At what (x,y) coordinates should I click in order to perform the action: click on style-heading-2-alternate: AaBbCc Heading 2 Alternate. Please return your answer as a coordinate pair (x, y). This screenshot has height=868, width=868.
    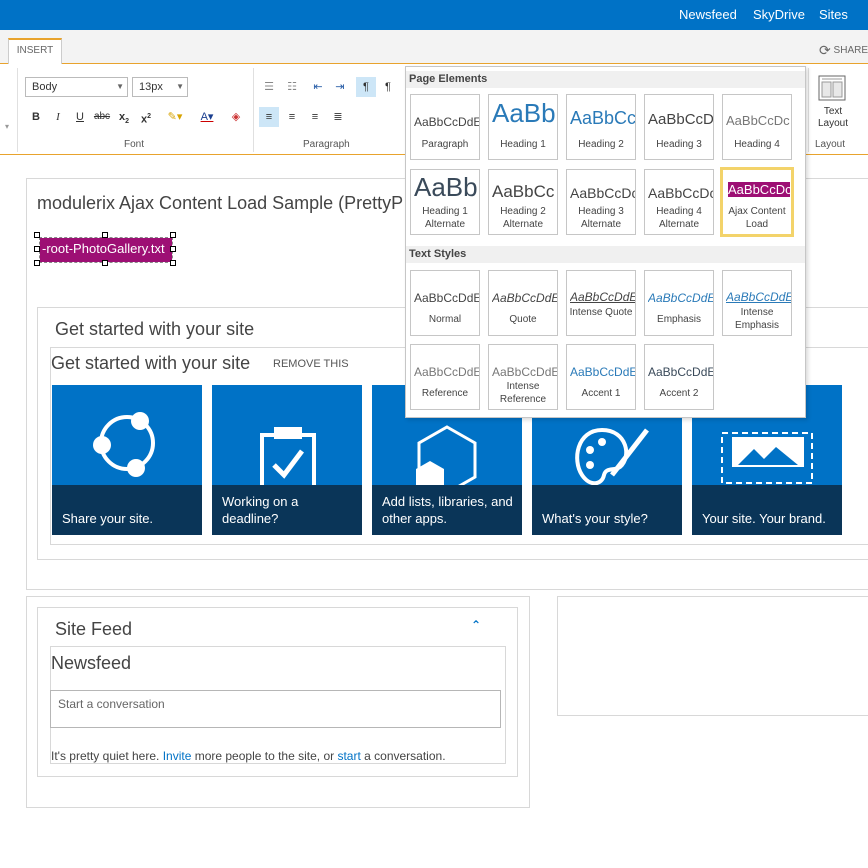
    Looking at the image, I should click on (523, 202).